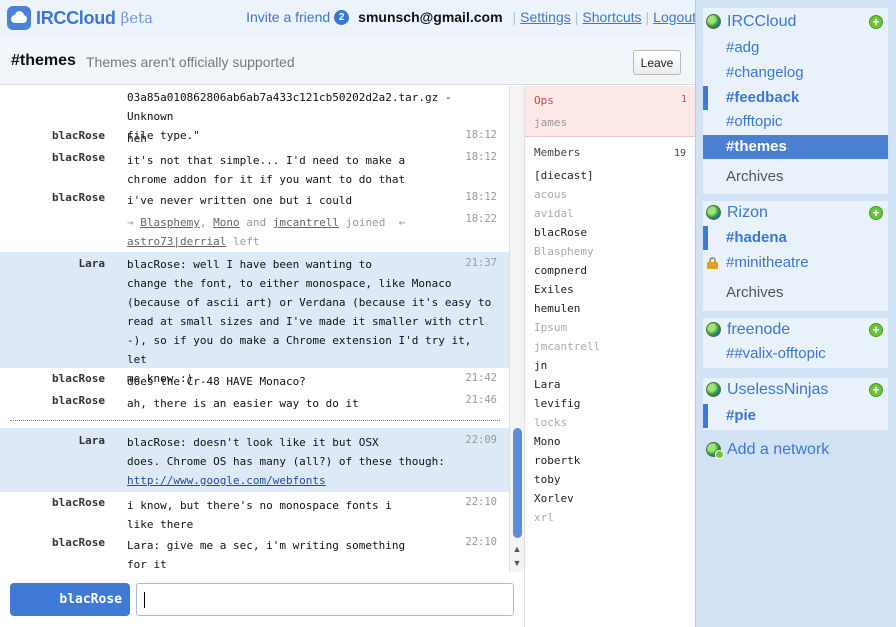  Describe the element at coordinates (795, 147) in the screenshot. I see `channel-themes: #themes` at that location.